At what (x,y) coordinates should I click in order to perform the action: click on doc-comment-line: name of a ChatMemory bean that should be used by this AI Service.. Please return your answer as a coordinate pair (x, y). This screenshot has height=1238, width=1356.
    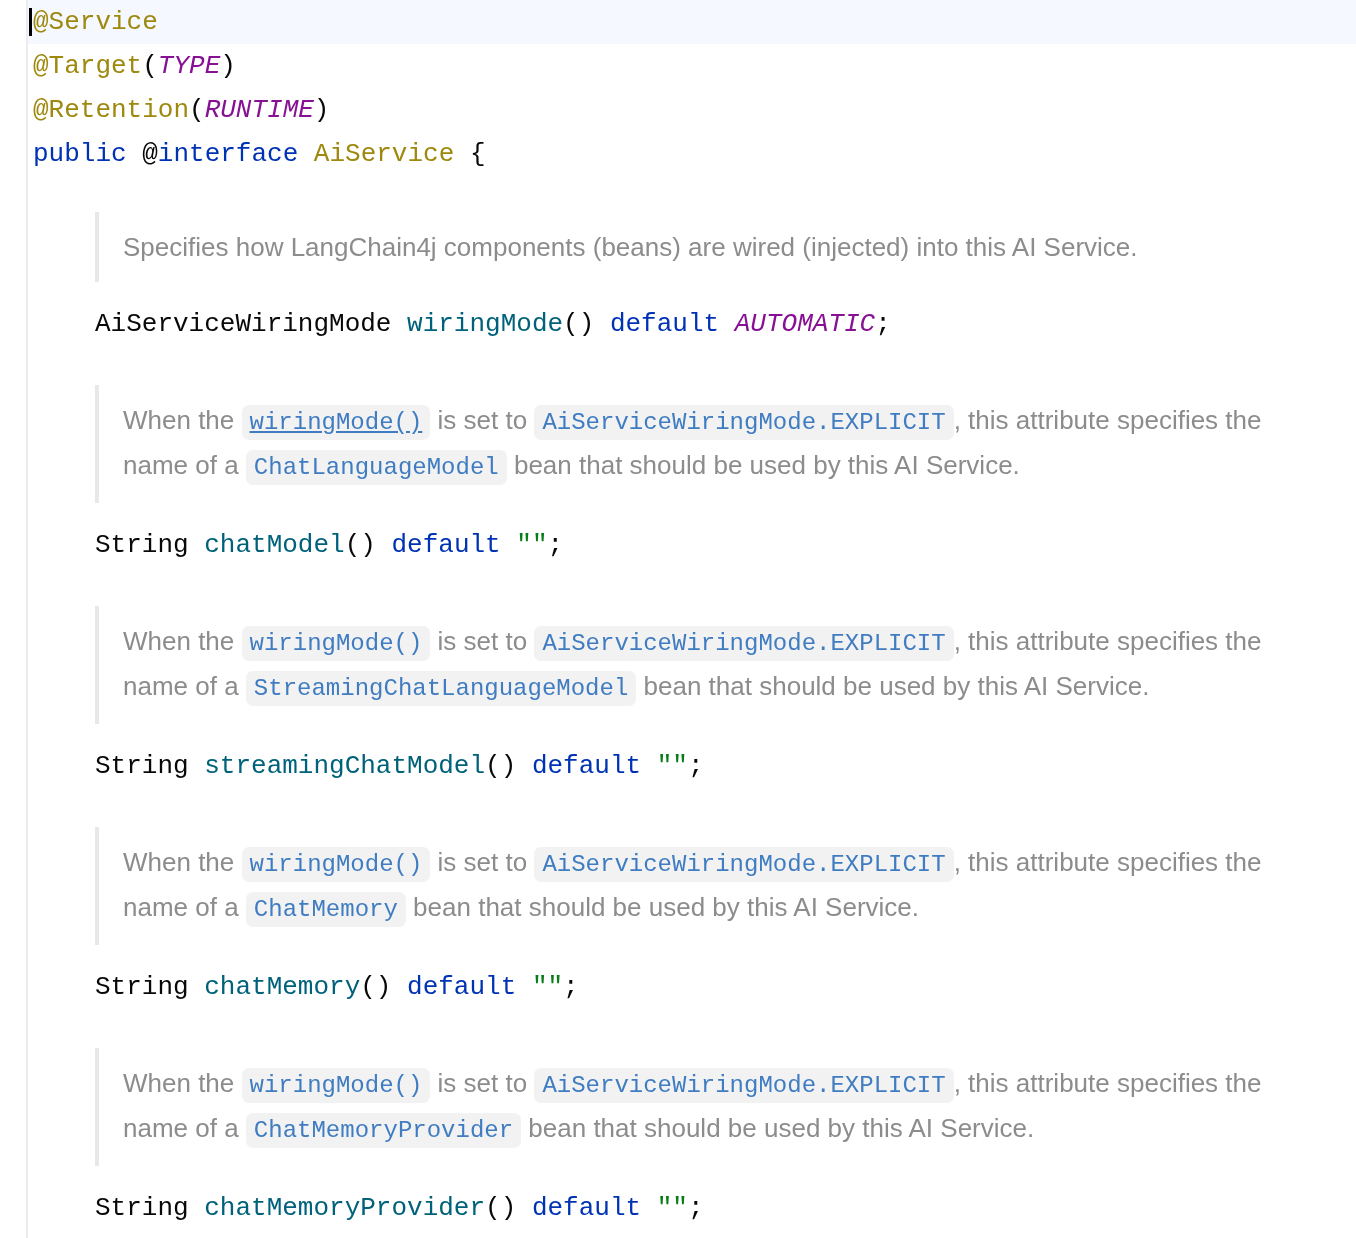
    Looking at the image, I should click on (739, 908).